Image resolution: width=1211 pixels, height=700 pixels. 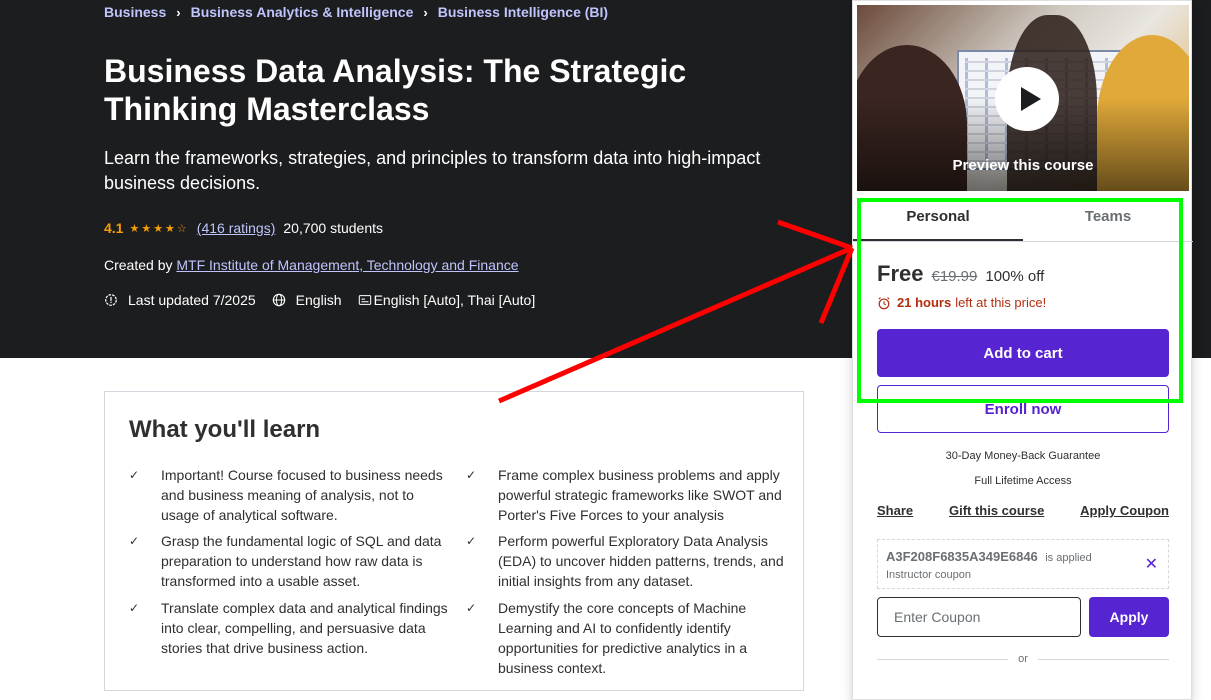 I want to click on add-to-cart-button: Add to cart, so click(x=1023, y=353).